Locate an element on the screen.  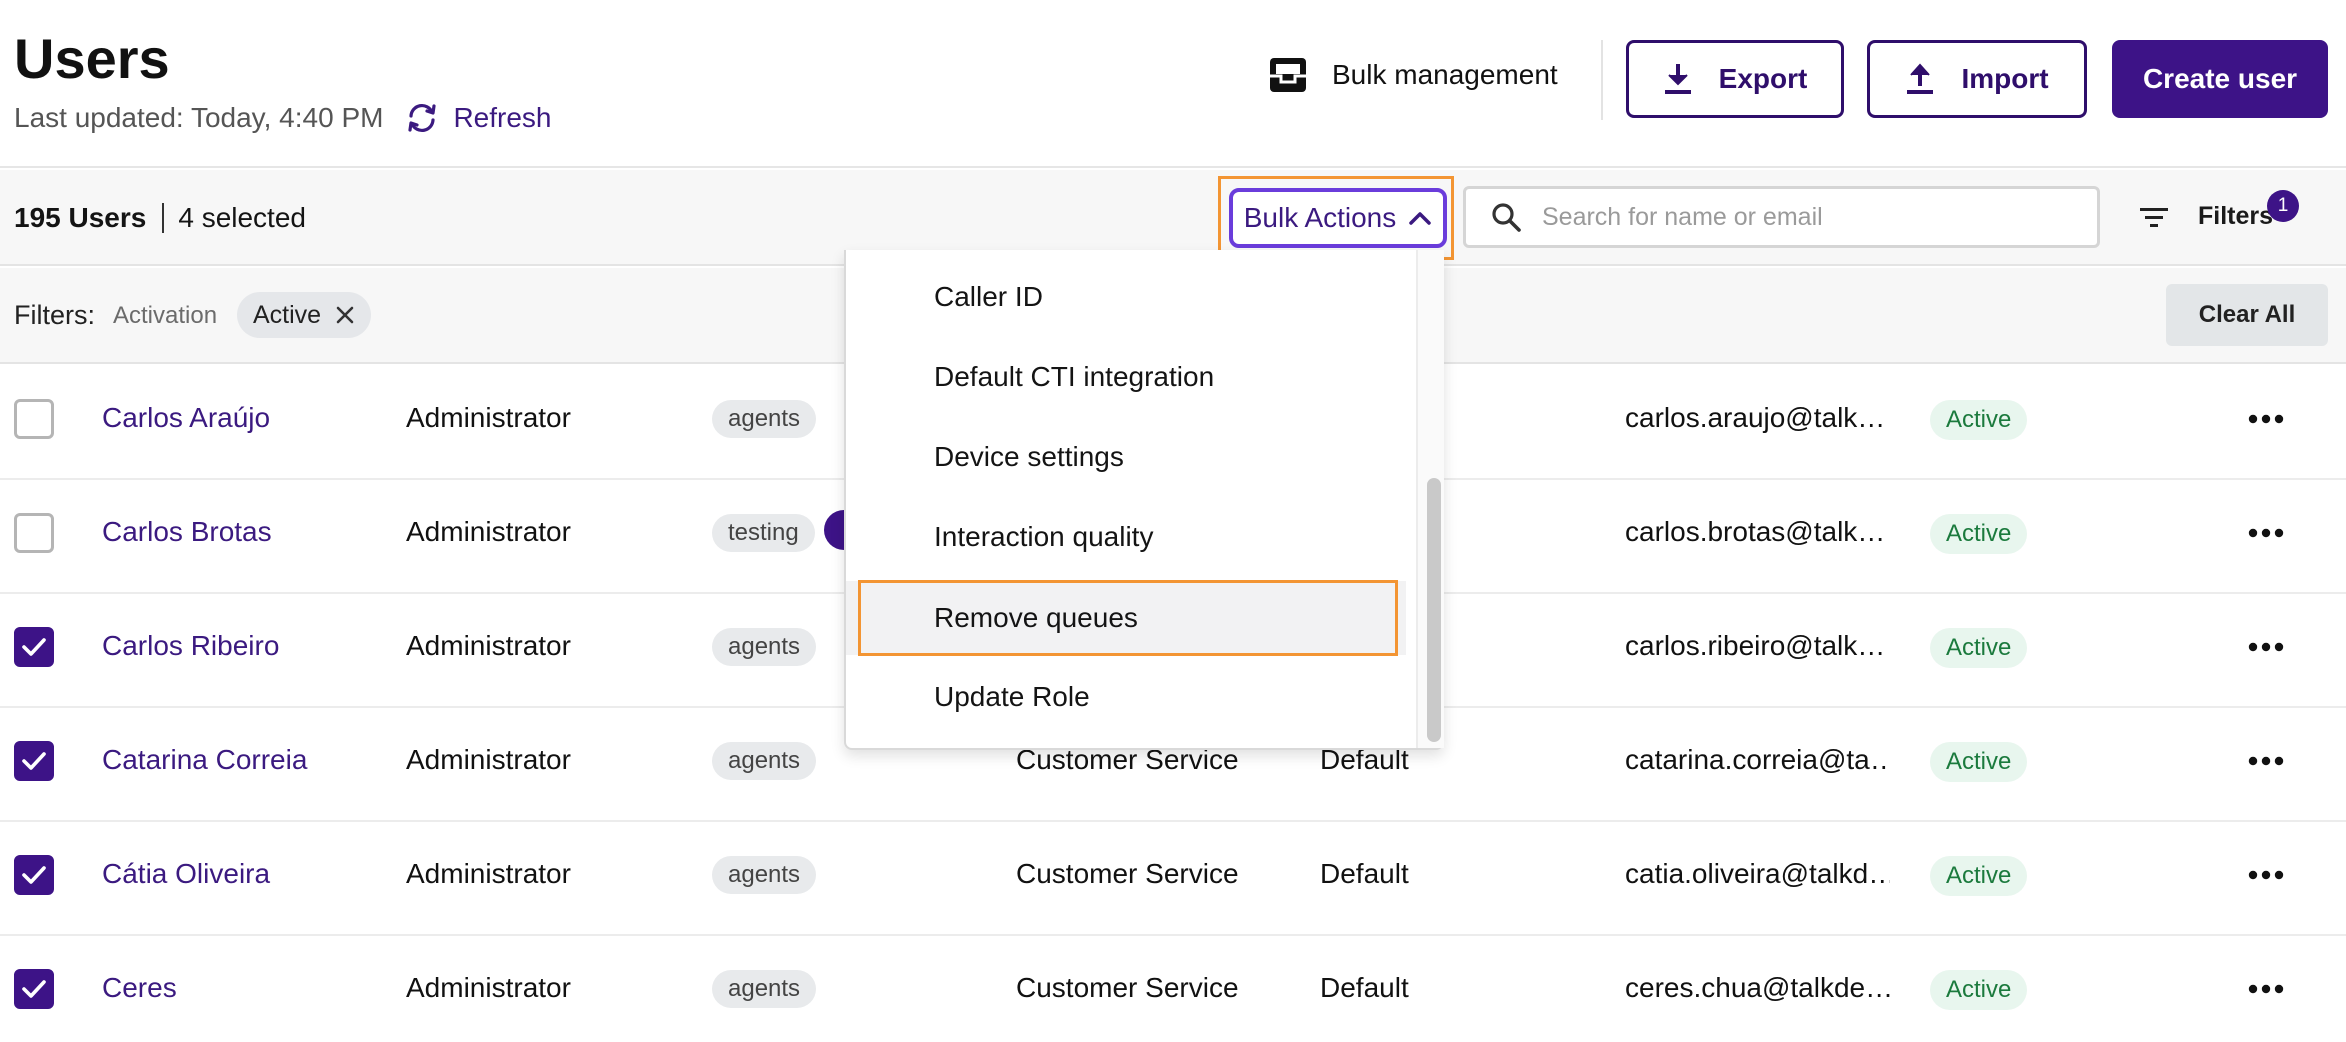
refresh-label: Refresh is located at coordinates (502, 117).